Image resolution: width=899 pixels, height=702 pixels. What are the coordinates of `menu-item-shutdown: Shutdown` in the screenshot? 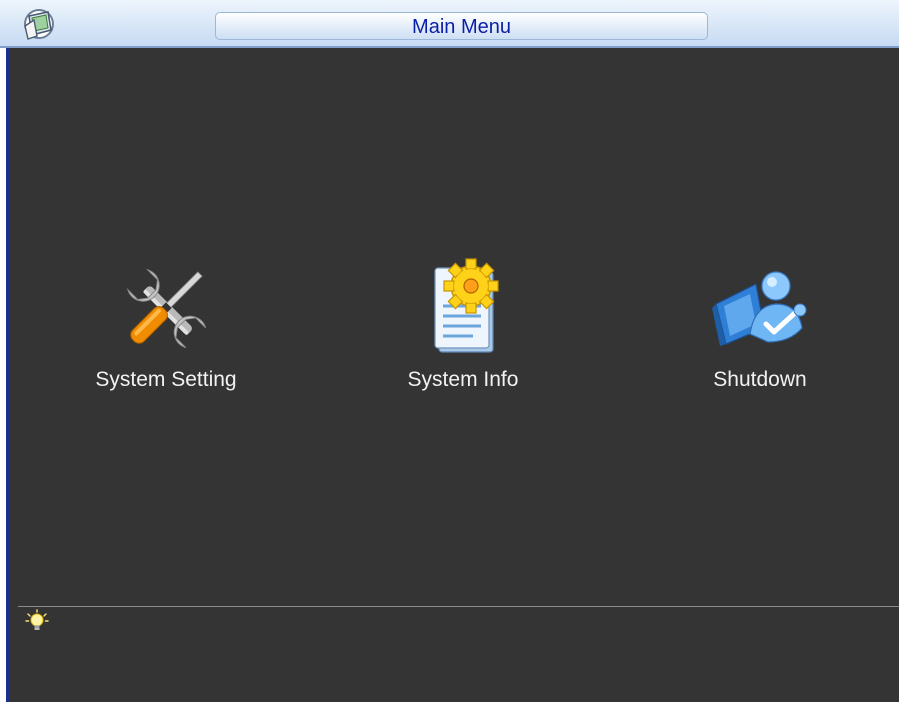 It's located at (760, 325).